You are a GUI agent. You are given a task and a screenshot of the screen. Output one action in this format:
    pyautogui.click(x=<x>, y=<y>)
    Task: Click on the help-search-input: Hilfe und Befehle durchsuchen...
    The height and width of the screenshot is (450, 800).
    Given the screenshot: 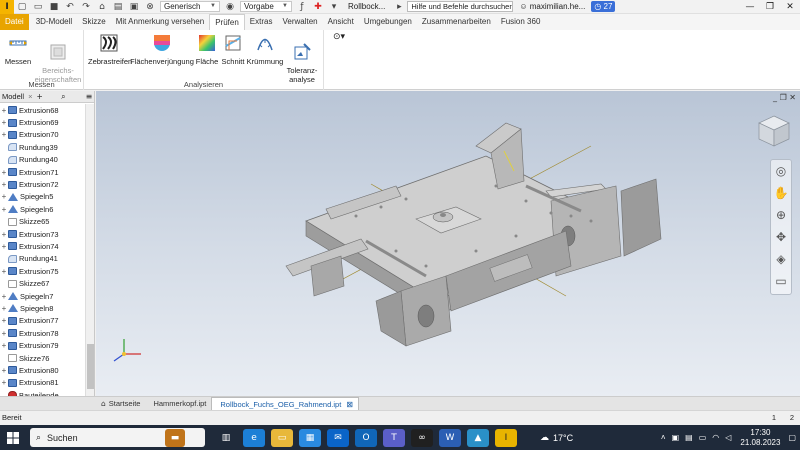 What is the action you would take?
    pyautogui.click(x=460, y=6)
    